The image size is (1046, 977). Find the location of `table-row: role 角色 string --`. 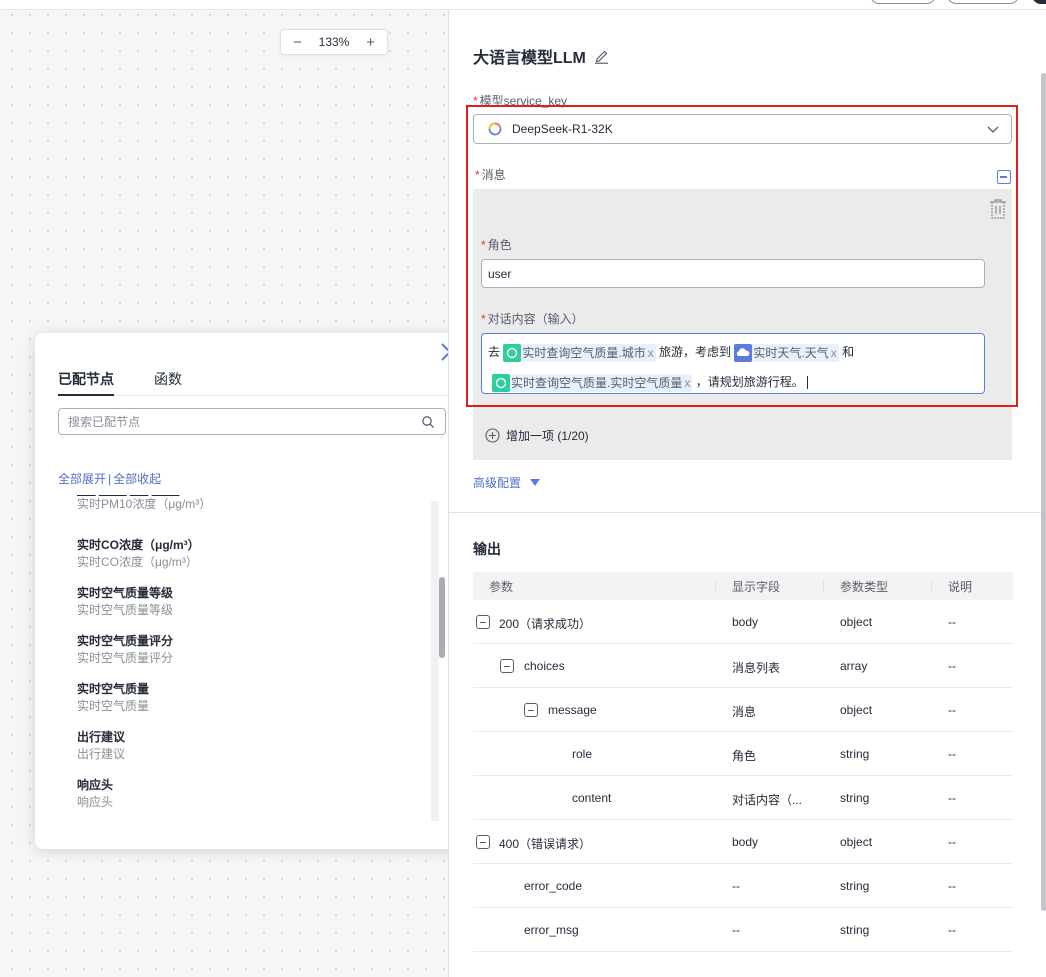

table-row: role 角色 string -- is located at coordinates (743, 754).